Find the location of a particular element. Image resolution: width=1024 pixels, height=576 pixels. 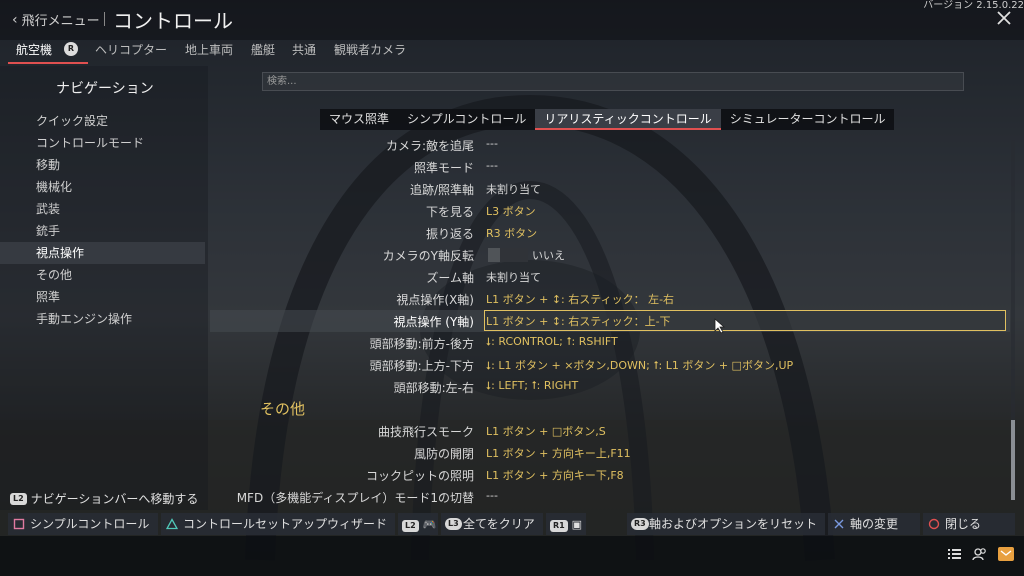

setting-row: MFD（多機能ディスプレイ）モード1の切替 --- is located at coordinates (610, 497).